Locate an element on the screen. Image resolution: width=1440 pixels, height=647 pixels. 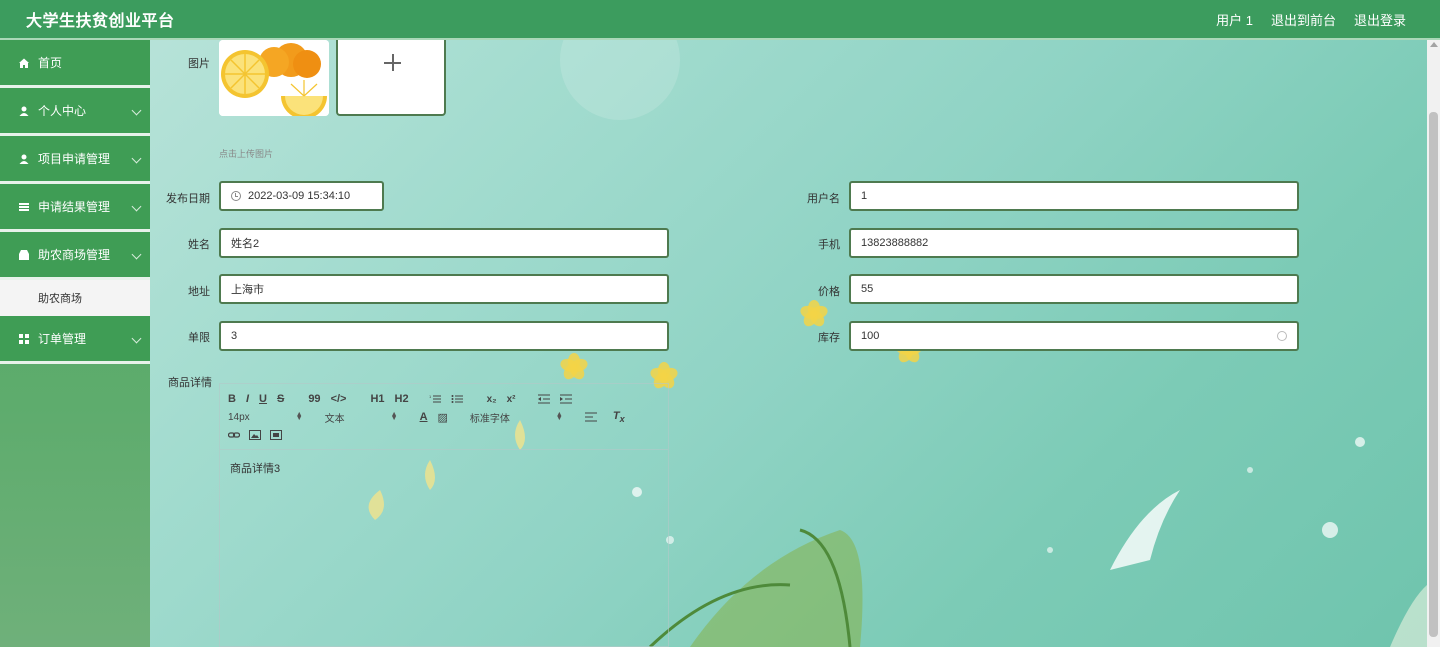
blockquote-button: 99 is located at coordinates (314, 399).